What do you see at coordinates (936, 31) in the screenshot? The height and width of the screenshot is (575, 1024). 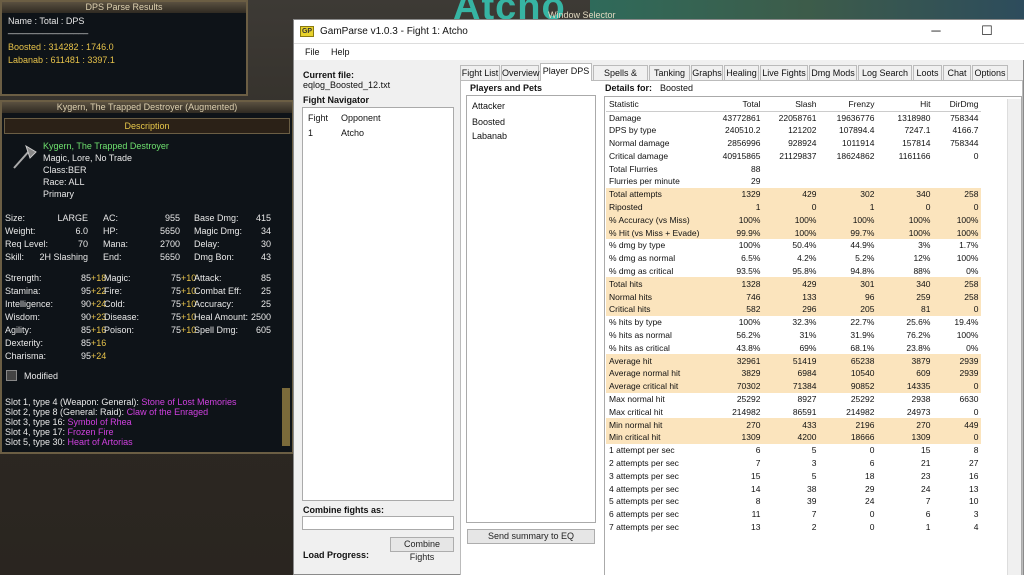 I see `minimize-icon: ─` at bounding box center [936, 31].